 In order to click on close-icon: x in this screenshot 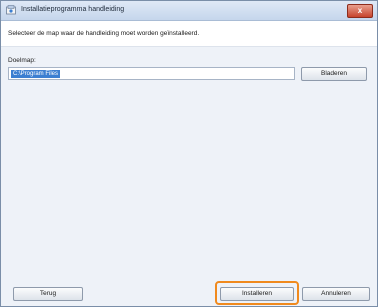, I will do `click(360, 10)`.